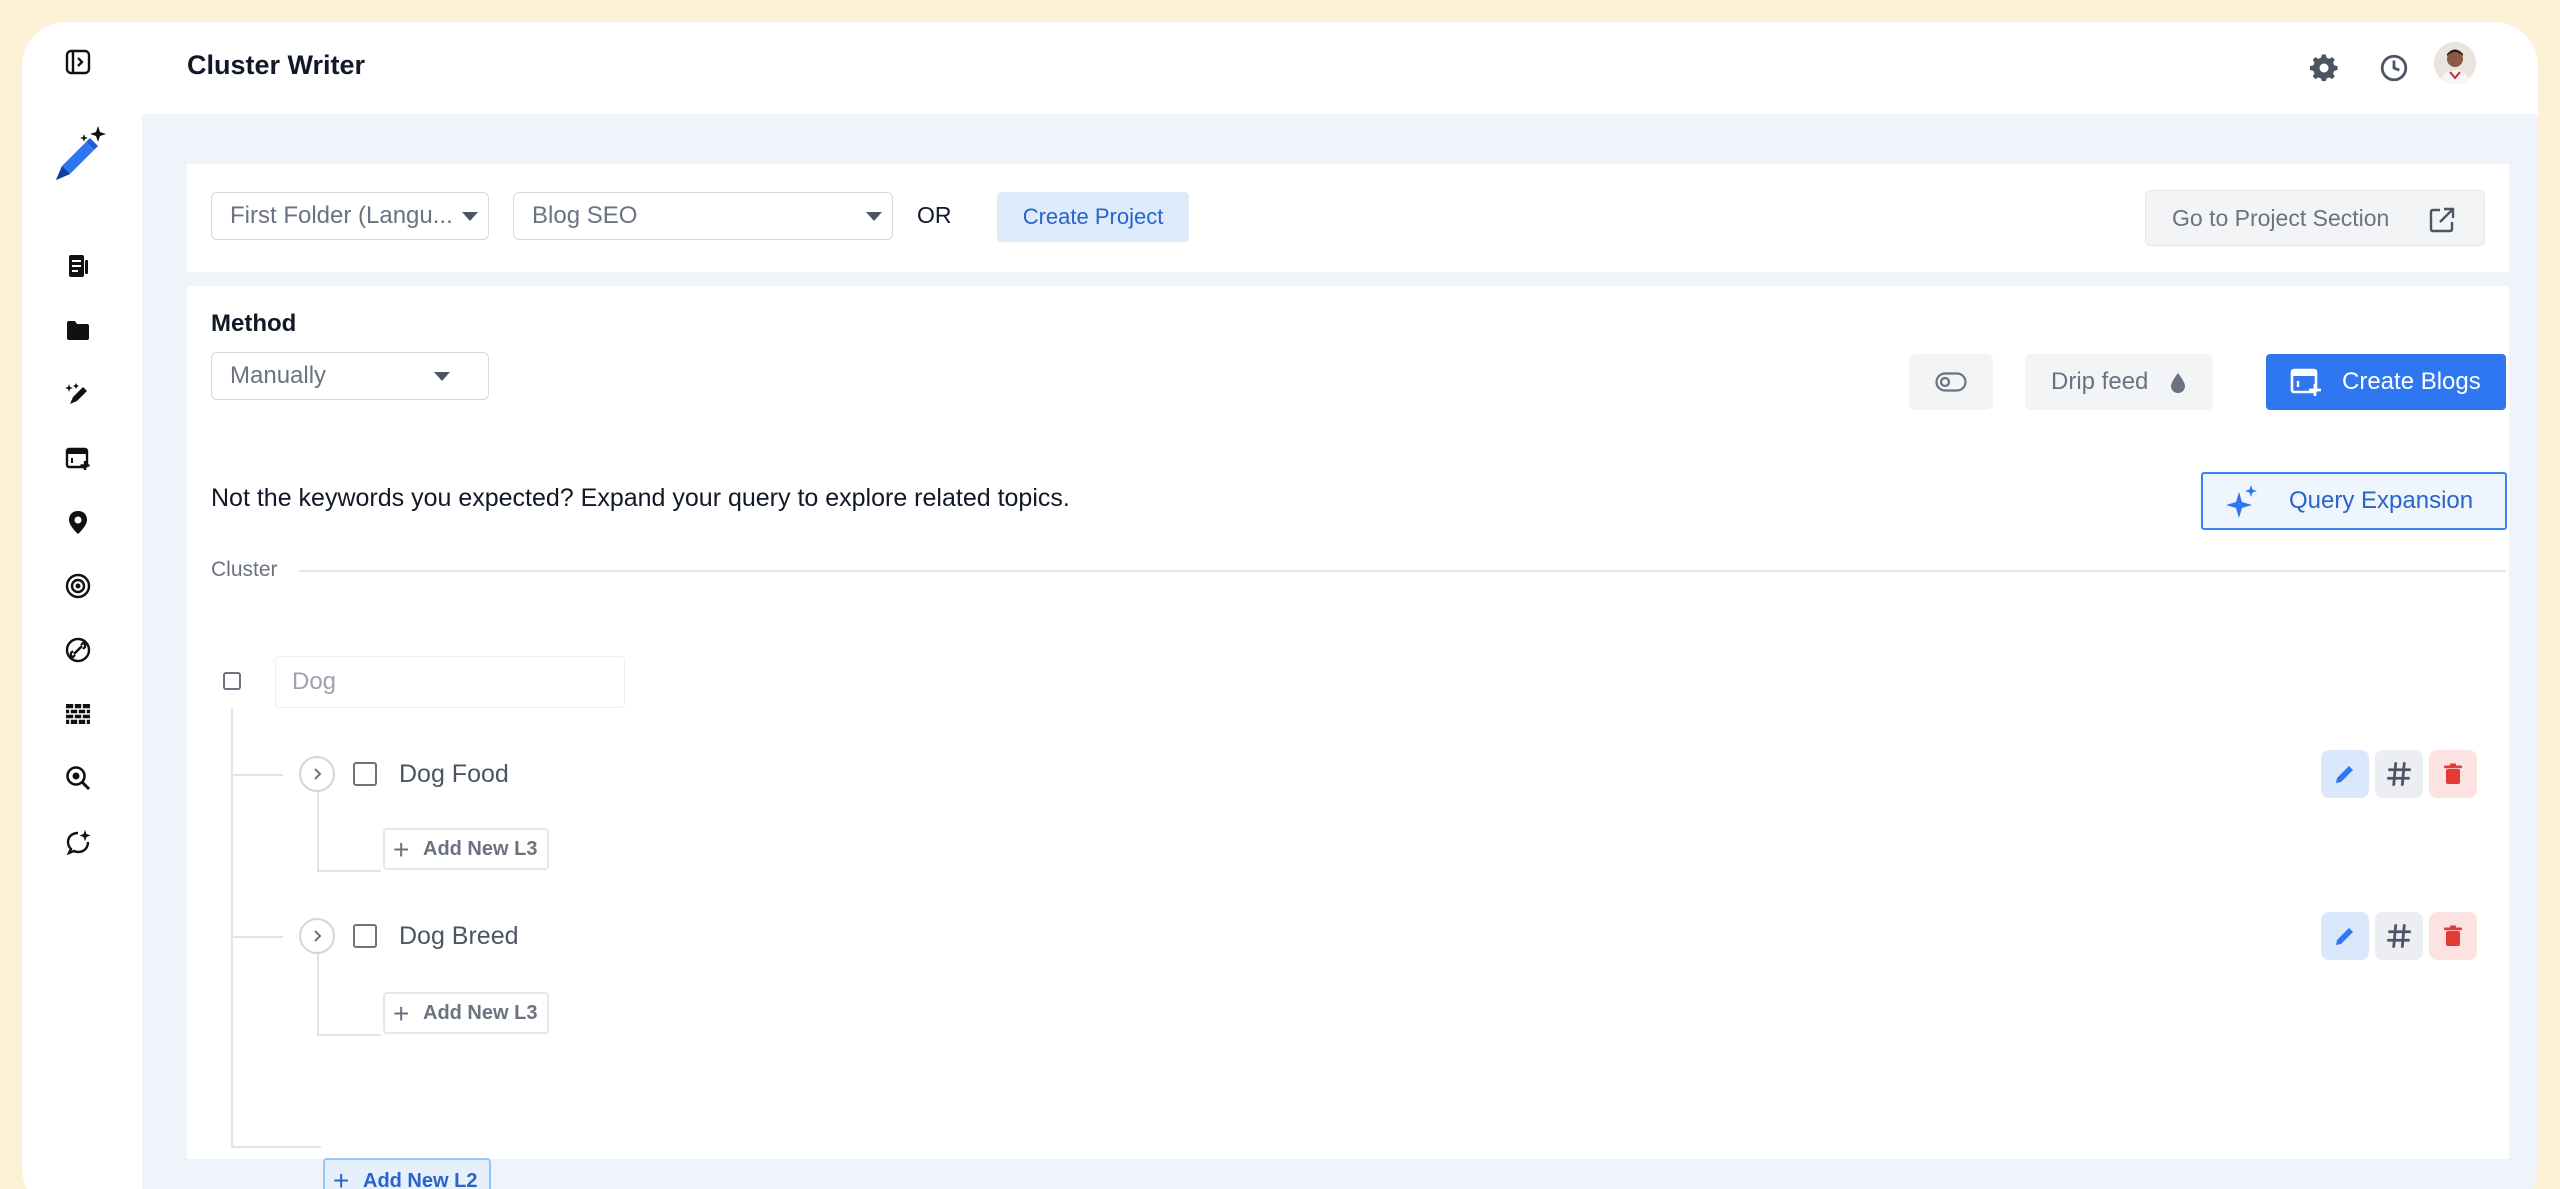  What do you see at coordinates (232, 681) in the screenshot?
I see `root-checkbox` at bounding box center [232, 681].